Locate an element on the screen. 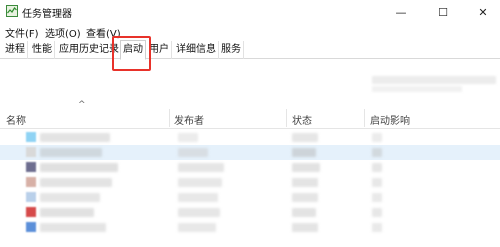  tab-details: 详细信息 is located at coordinates (196, 50).